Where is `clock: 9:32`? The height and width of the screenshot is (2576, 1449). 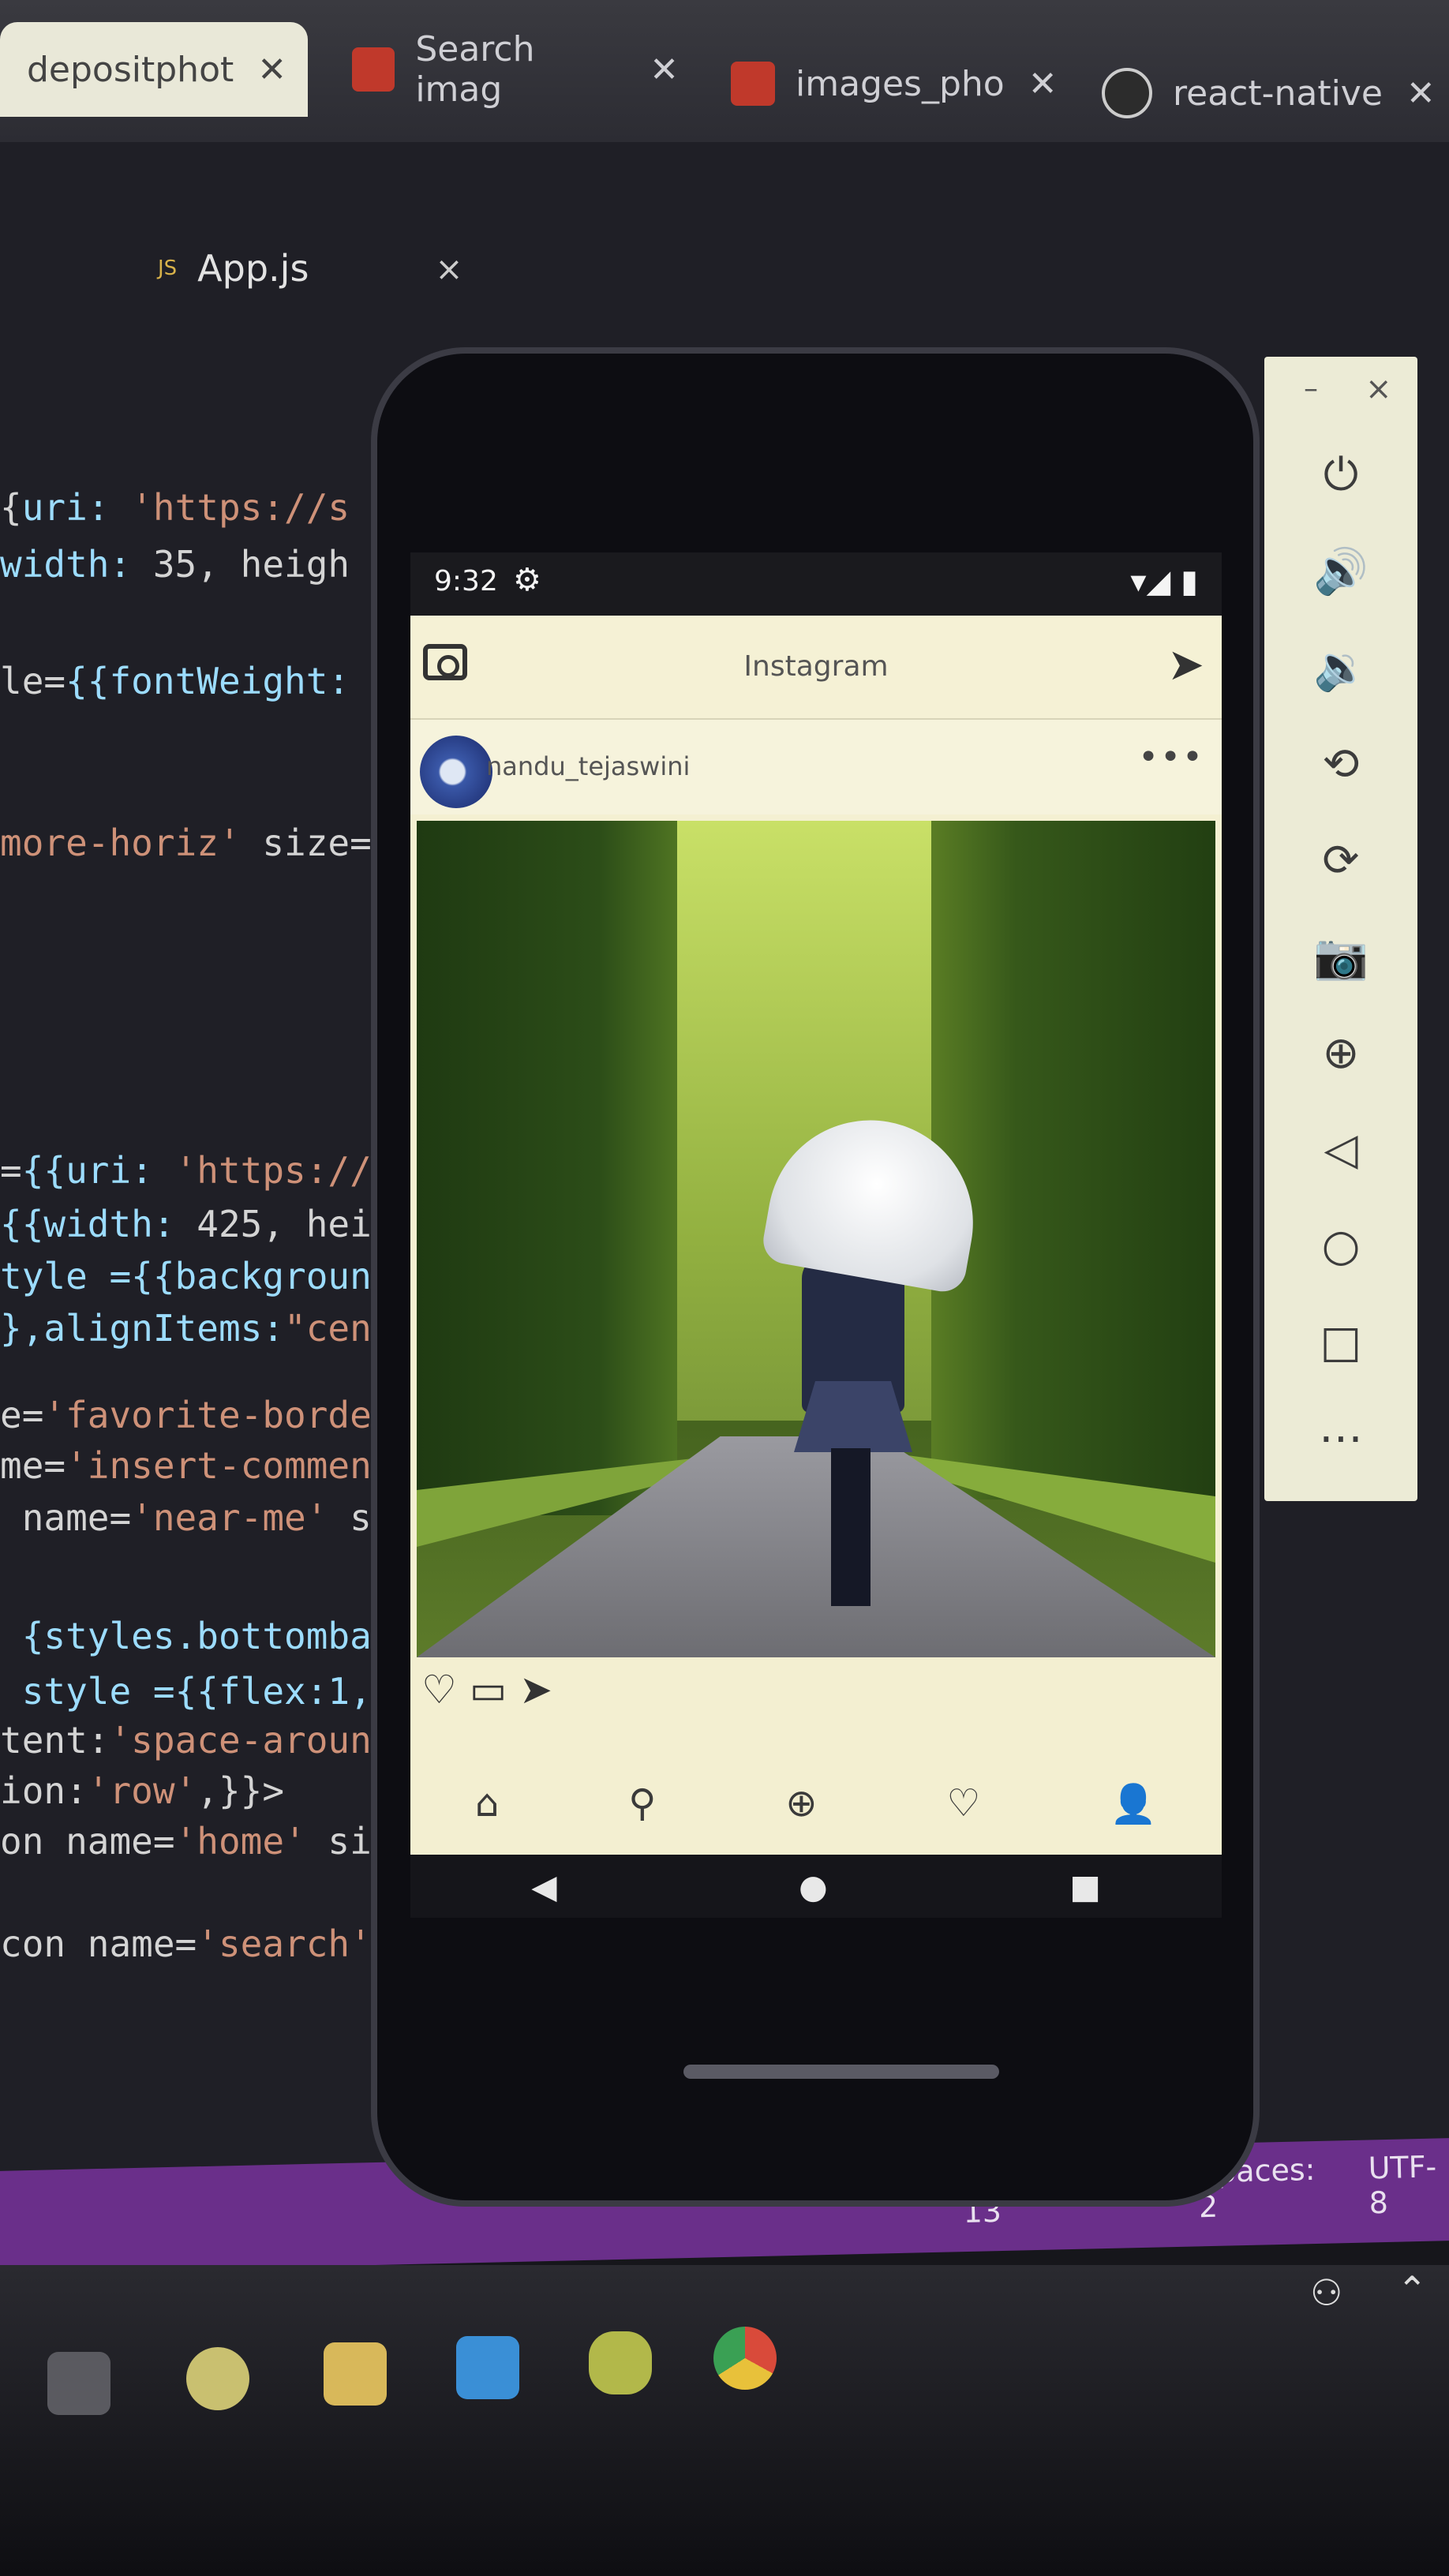 clock: 9:32 is located at coordinates (466, 581).